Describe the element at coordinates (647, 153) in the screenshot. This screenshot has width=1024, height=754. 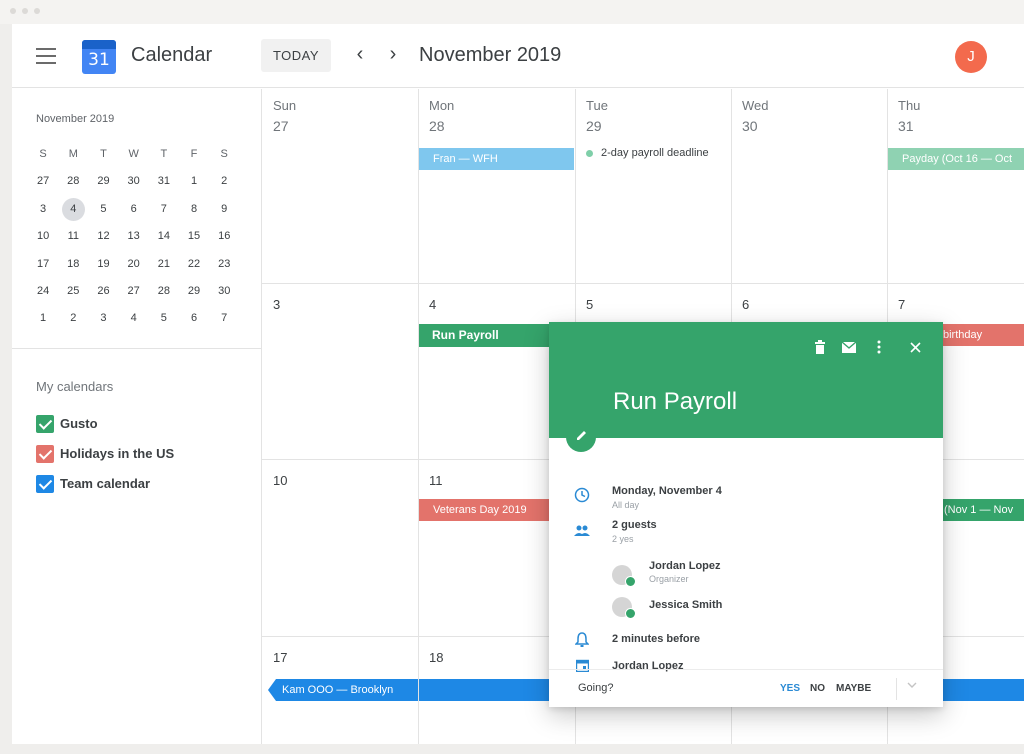
I see `event-payroll-deadline: 2-day payroll deadline` at that location.